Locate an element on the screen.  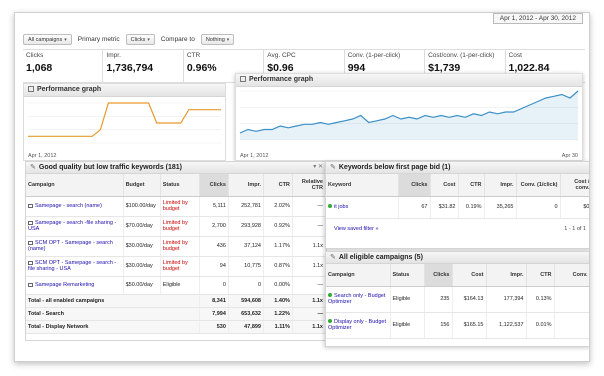
primary-metric-label: Primary metric is located at coordinates (98, 39).